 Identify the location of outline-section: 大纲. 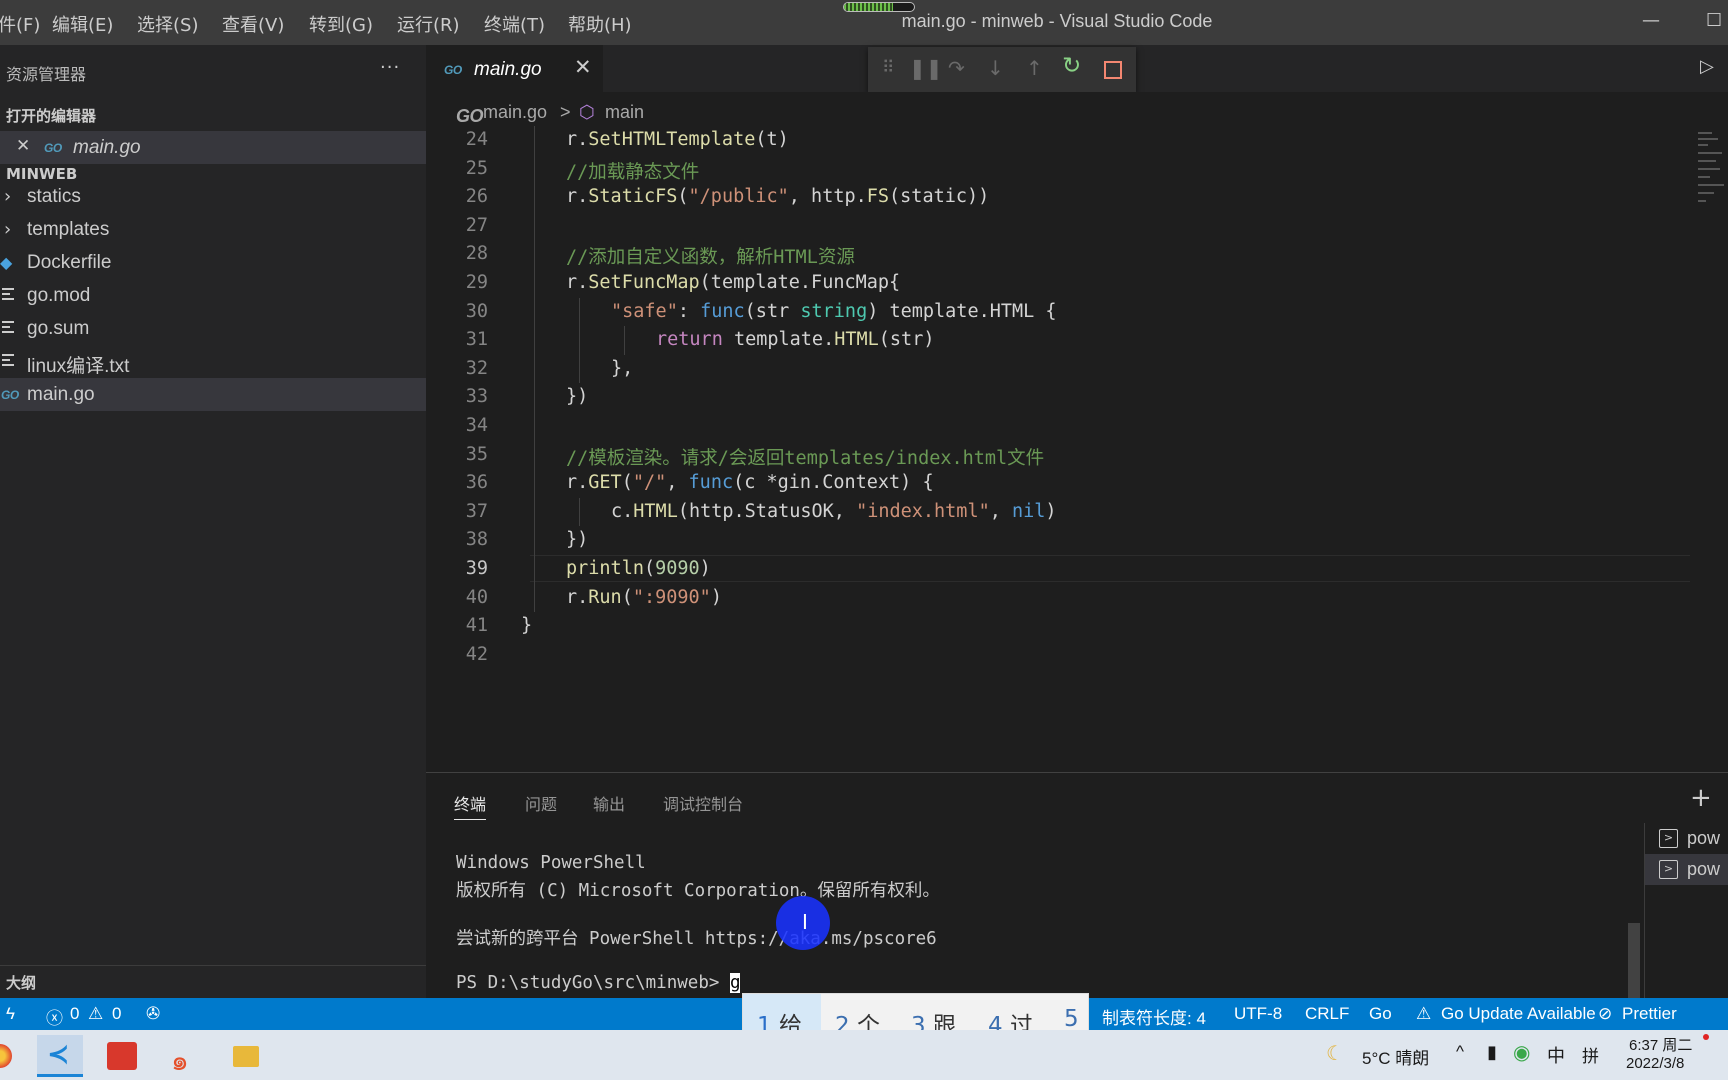
(213, 981).